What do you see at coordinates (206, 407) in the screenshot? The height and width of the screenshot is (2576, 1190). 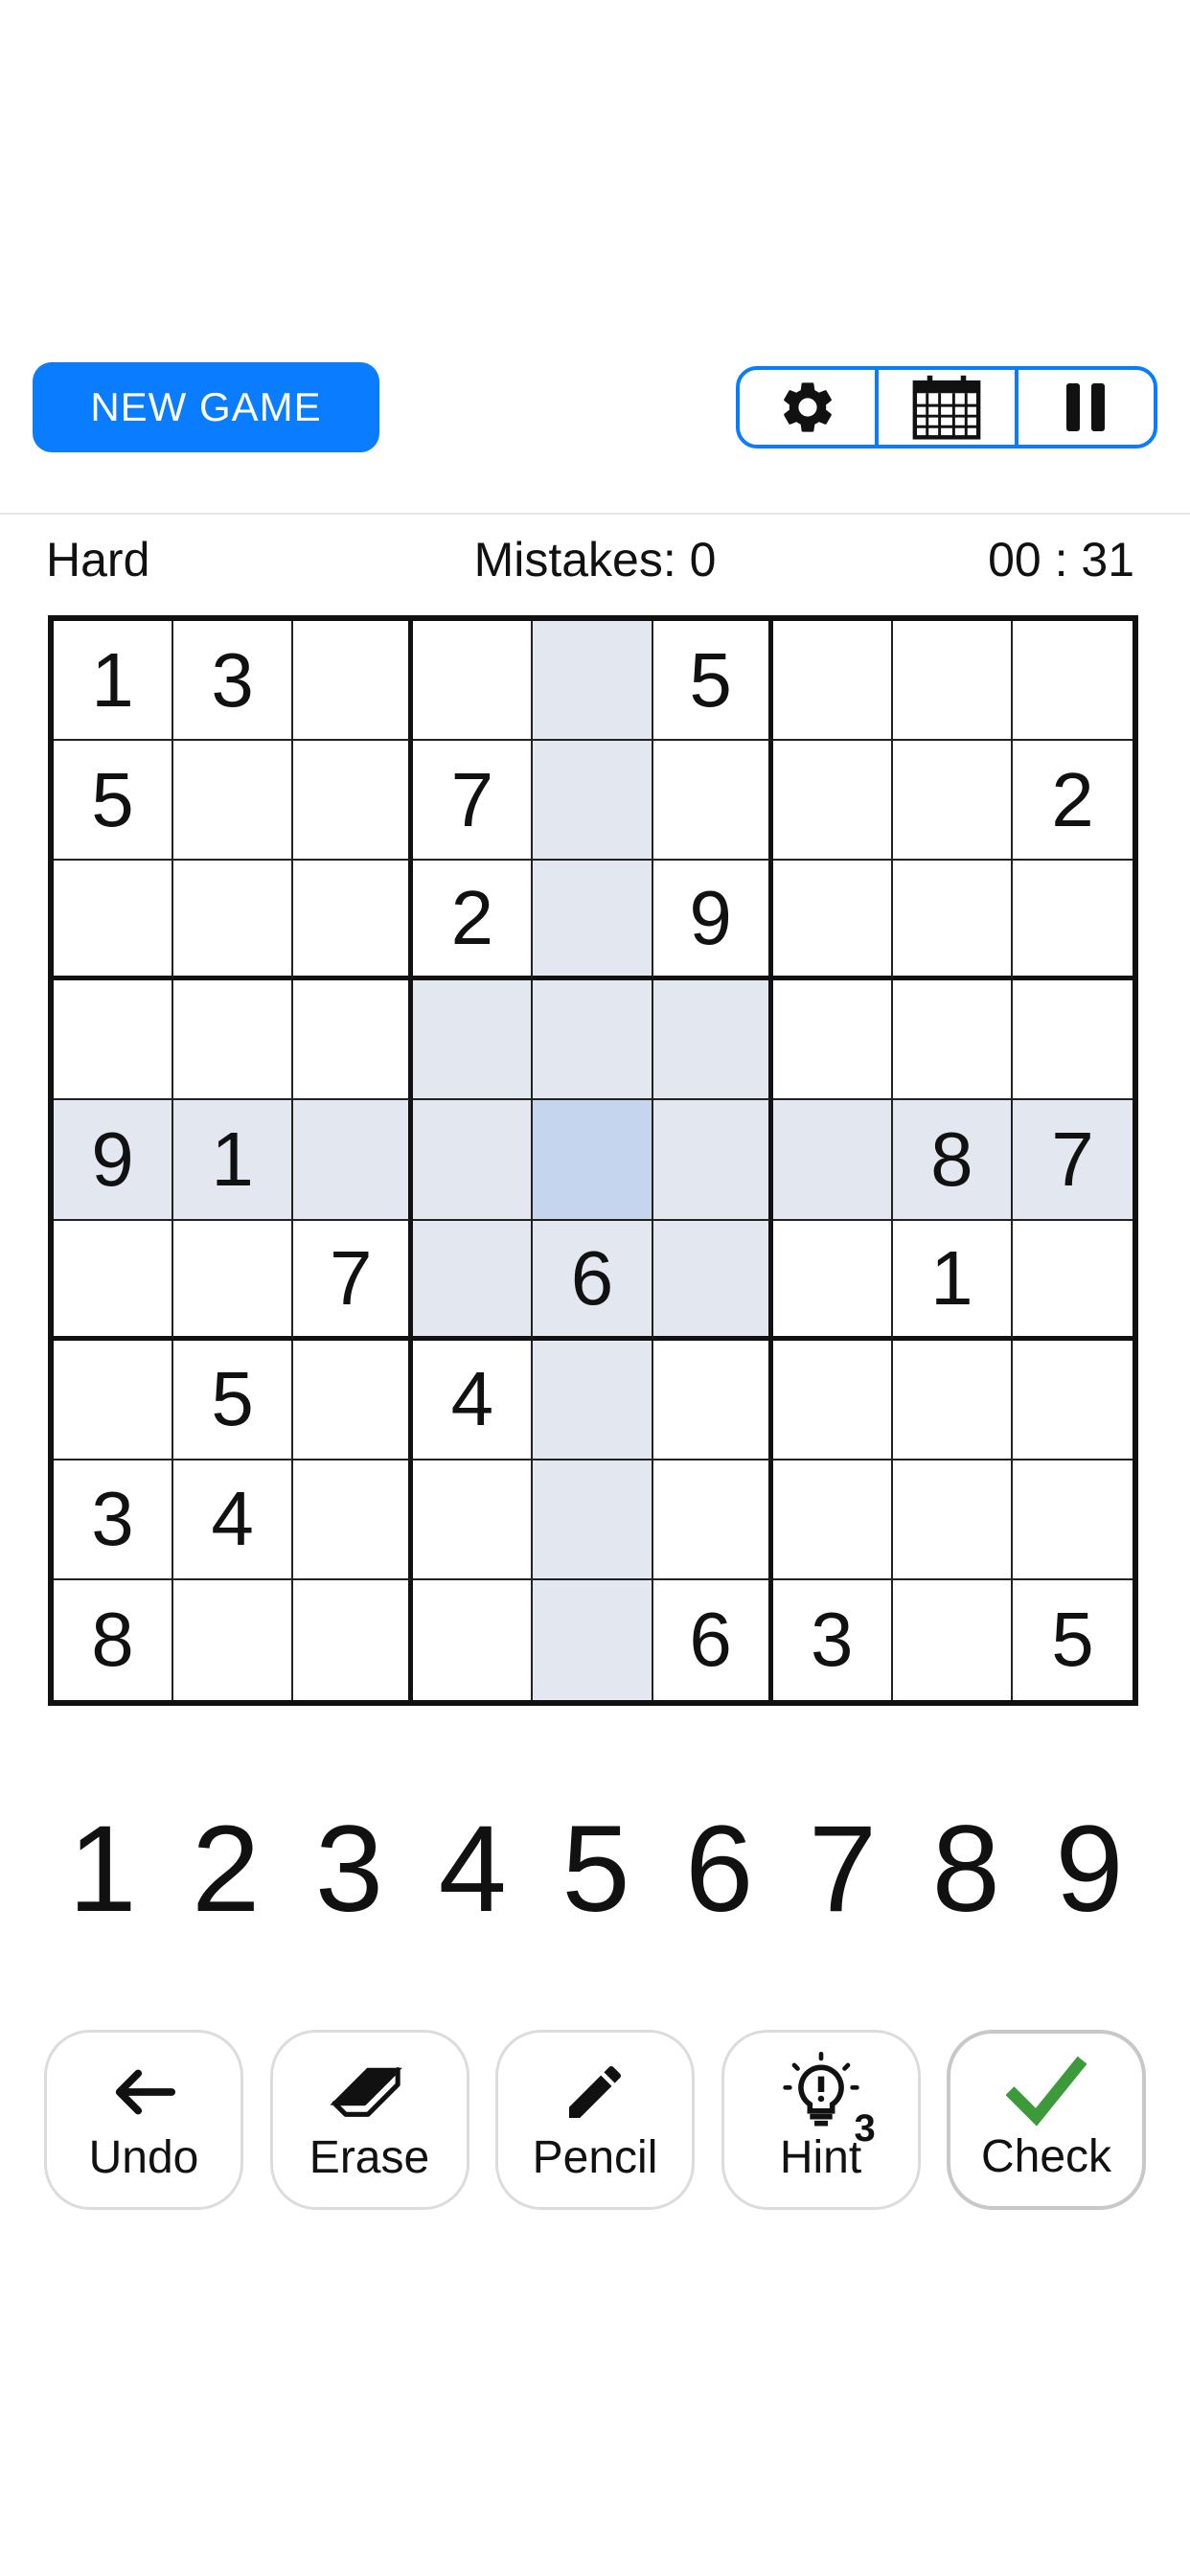 I see `new-game-button: NEW GAME` at bounding box center [206, 407].